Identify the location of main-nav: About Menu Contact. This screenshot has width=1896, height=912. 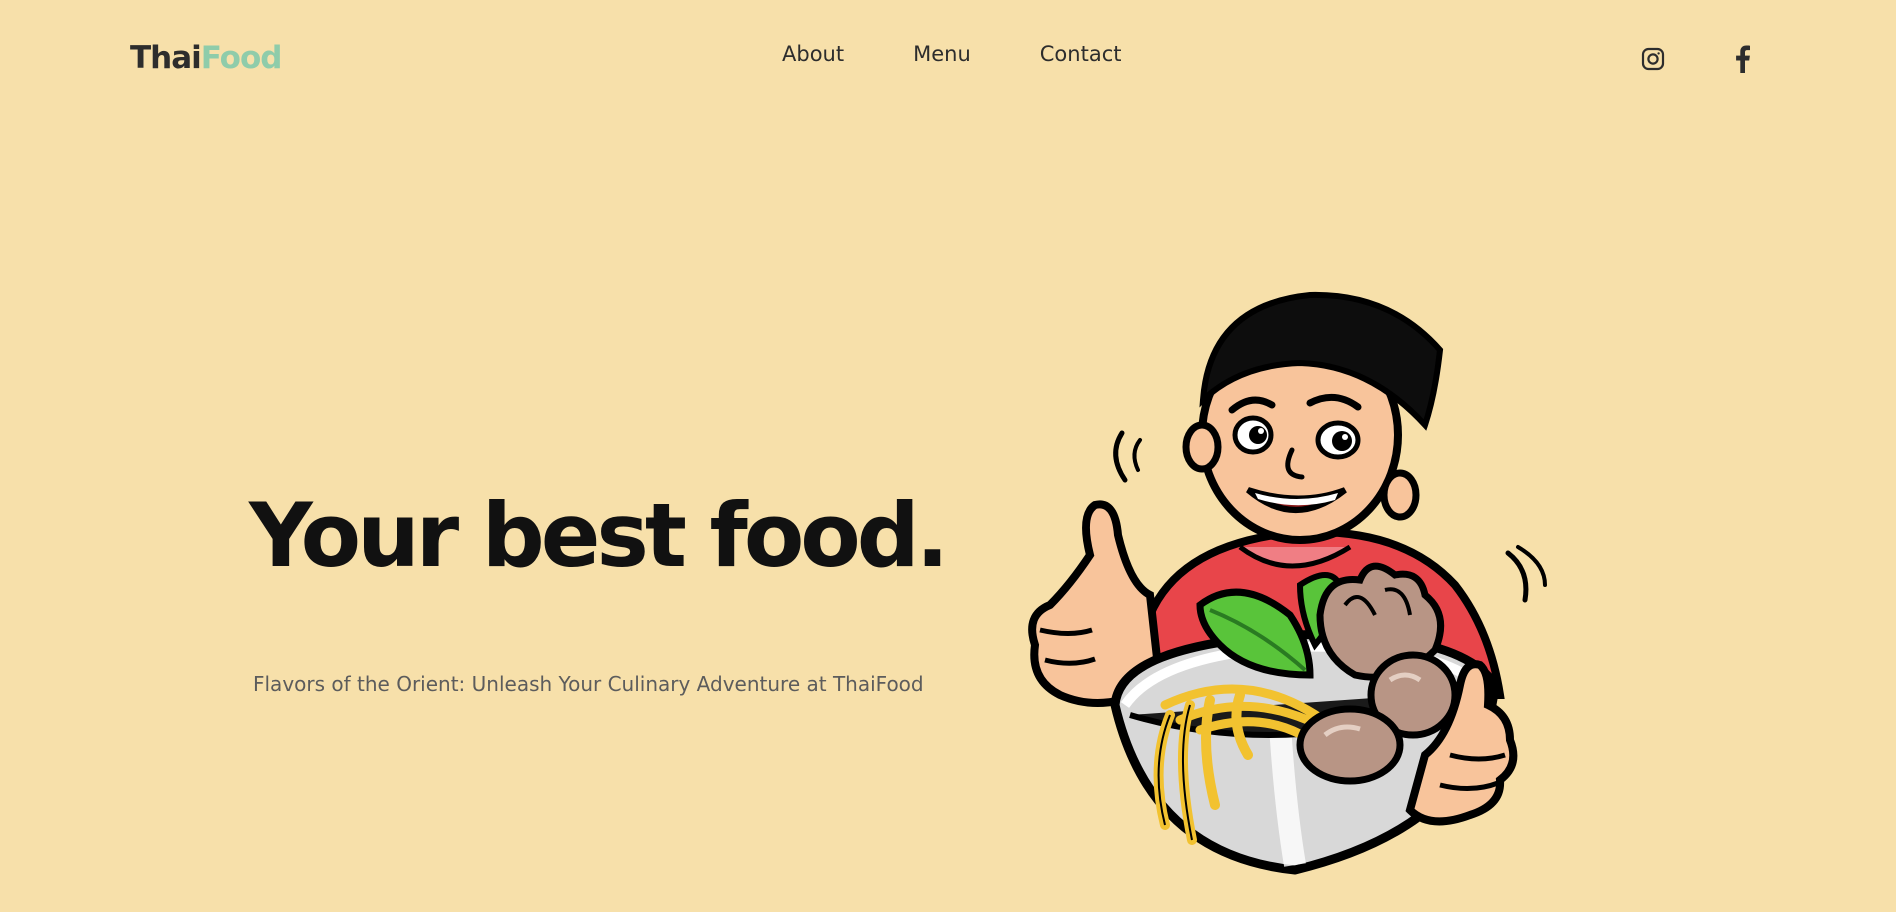
(951, 54).